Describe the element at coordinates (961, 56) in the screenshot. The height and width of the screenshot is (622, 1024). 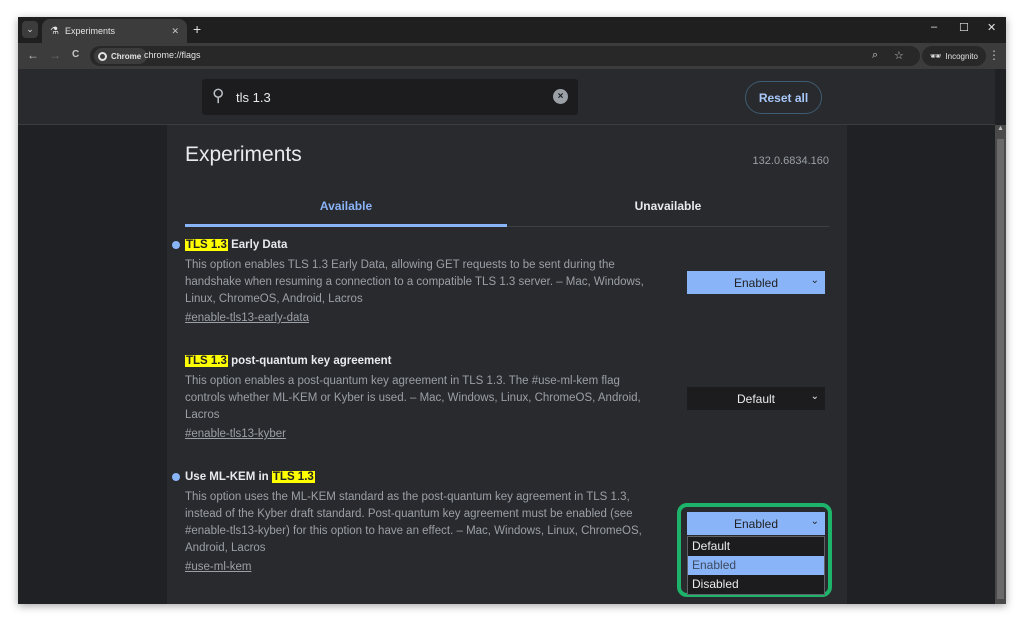
I see `incognito-label: Incognito` at that location.